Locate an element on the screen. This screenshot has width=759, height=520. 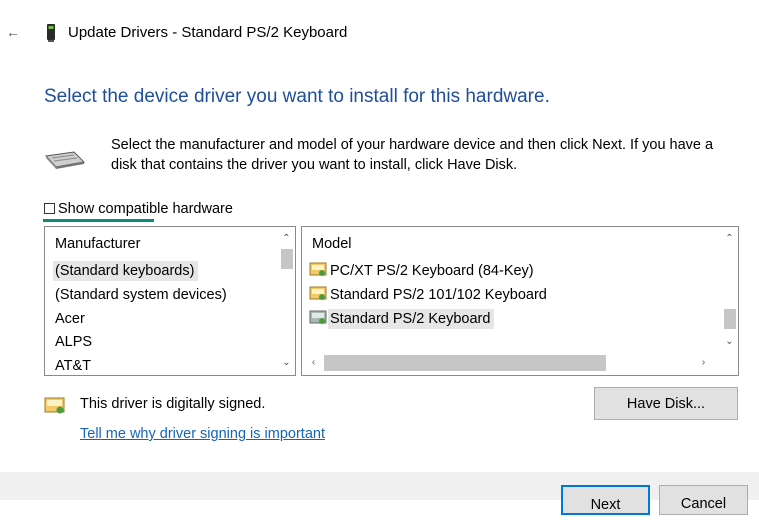
focus-indicator is located at coordinates (98, 220).